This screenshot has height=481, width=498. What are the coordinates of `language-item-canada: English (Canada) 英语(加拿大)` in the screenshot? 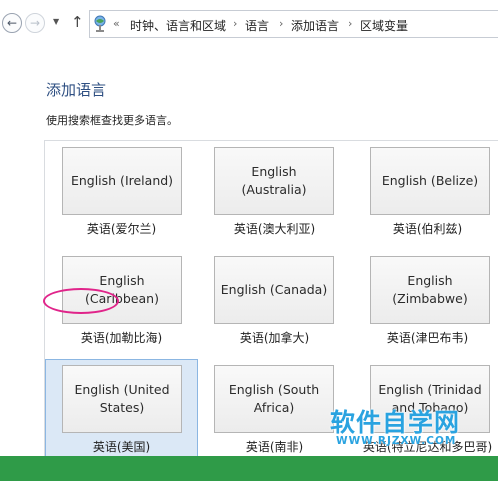 It's located at (274, 304).